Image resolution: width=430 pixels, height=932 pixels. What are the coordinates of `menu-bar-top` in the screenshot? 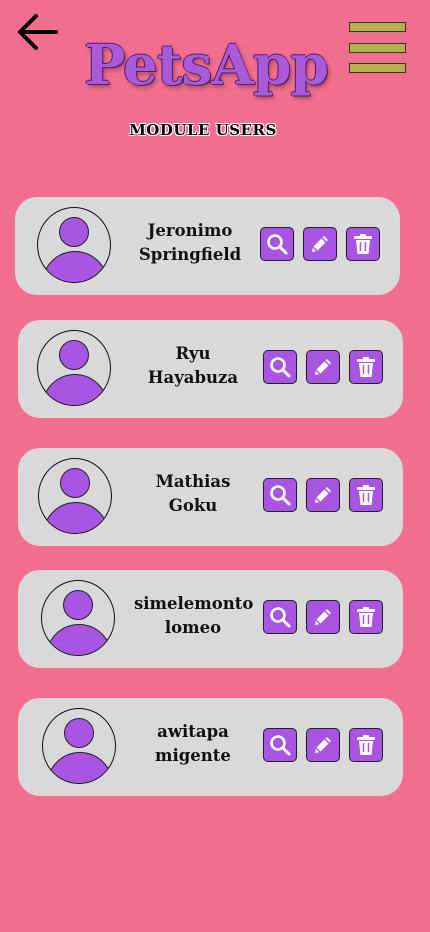 It's located at (377, 27).